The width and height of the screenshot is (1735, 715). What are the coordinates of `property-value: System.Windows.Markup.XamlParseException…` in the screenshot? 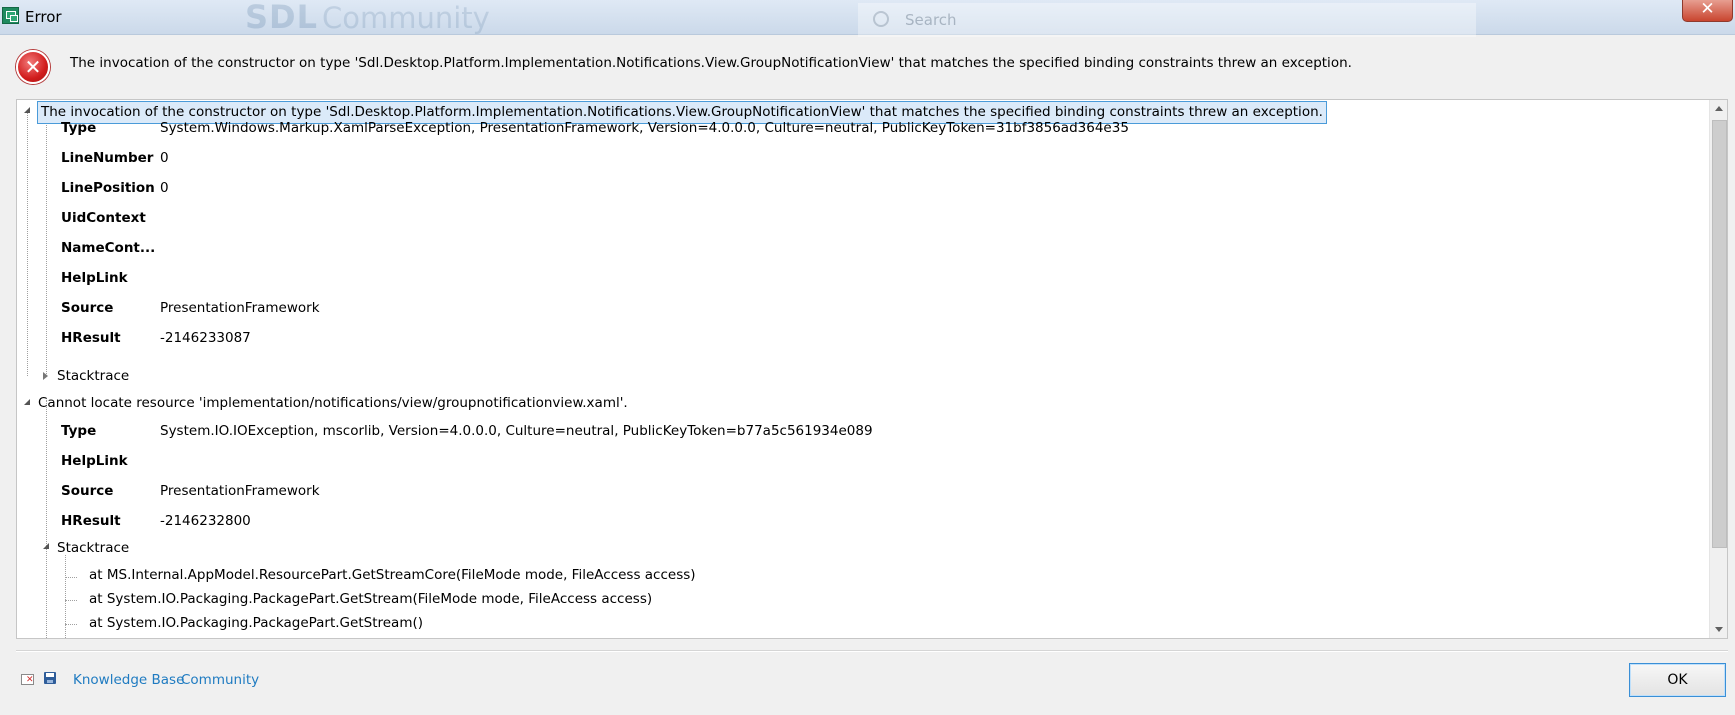 It's located at (644, 128).